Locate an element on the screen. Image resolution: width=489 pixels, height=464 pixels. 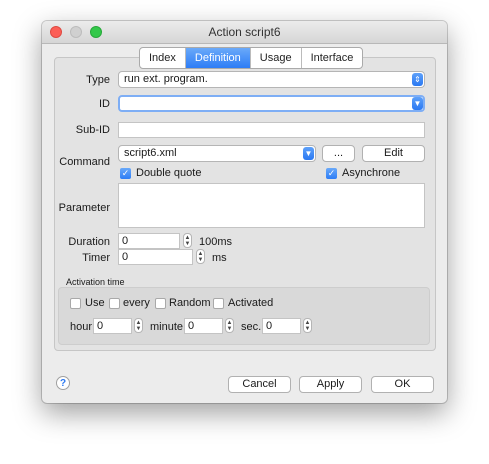
double-quote-label: Double quote is located at coordinates (169, 173).